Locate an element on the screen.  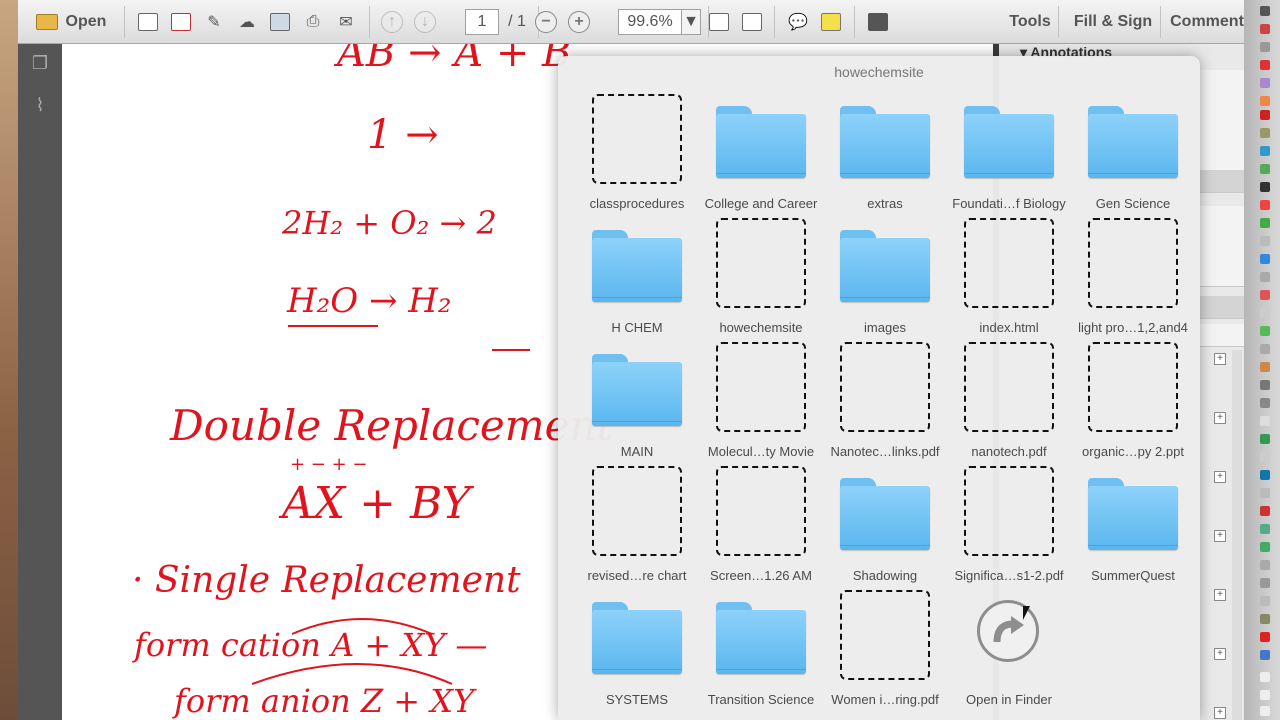
file-item: howechemsite is located at coordinates (761, 279).